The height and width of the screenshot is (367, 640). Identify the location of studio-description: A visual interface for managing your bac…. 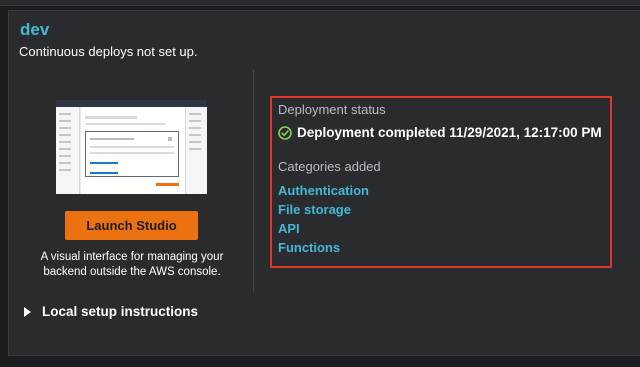
(132, 264).